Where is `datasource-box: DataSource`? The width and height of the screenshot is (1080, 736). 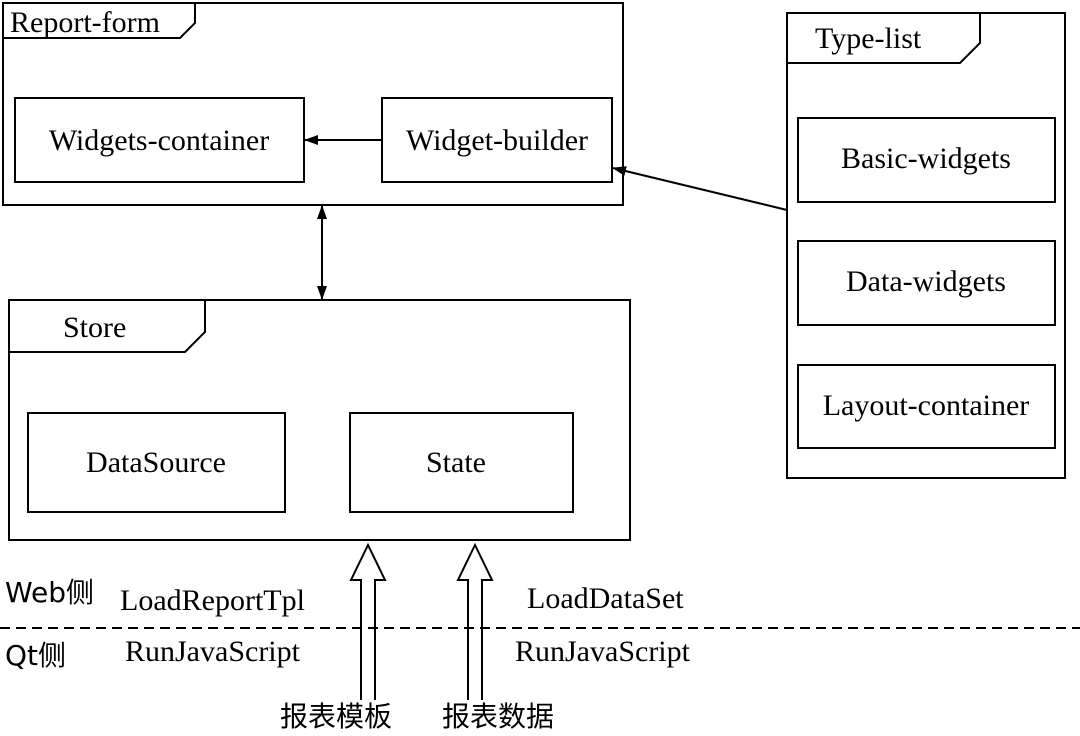
datasource-box: DataSource is located at coordinates (156, 462).